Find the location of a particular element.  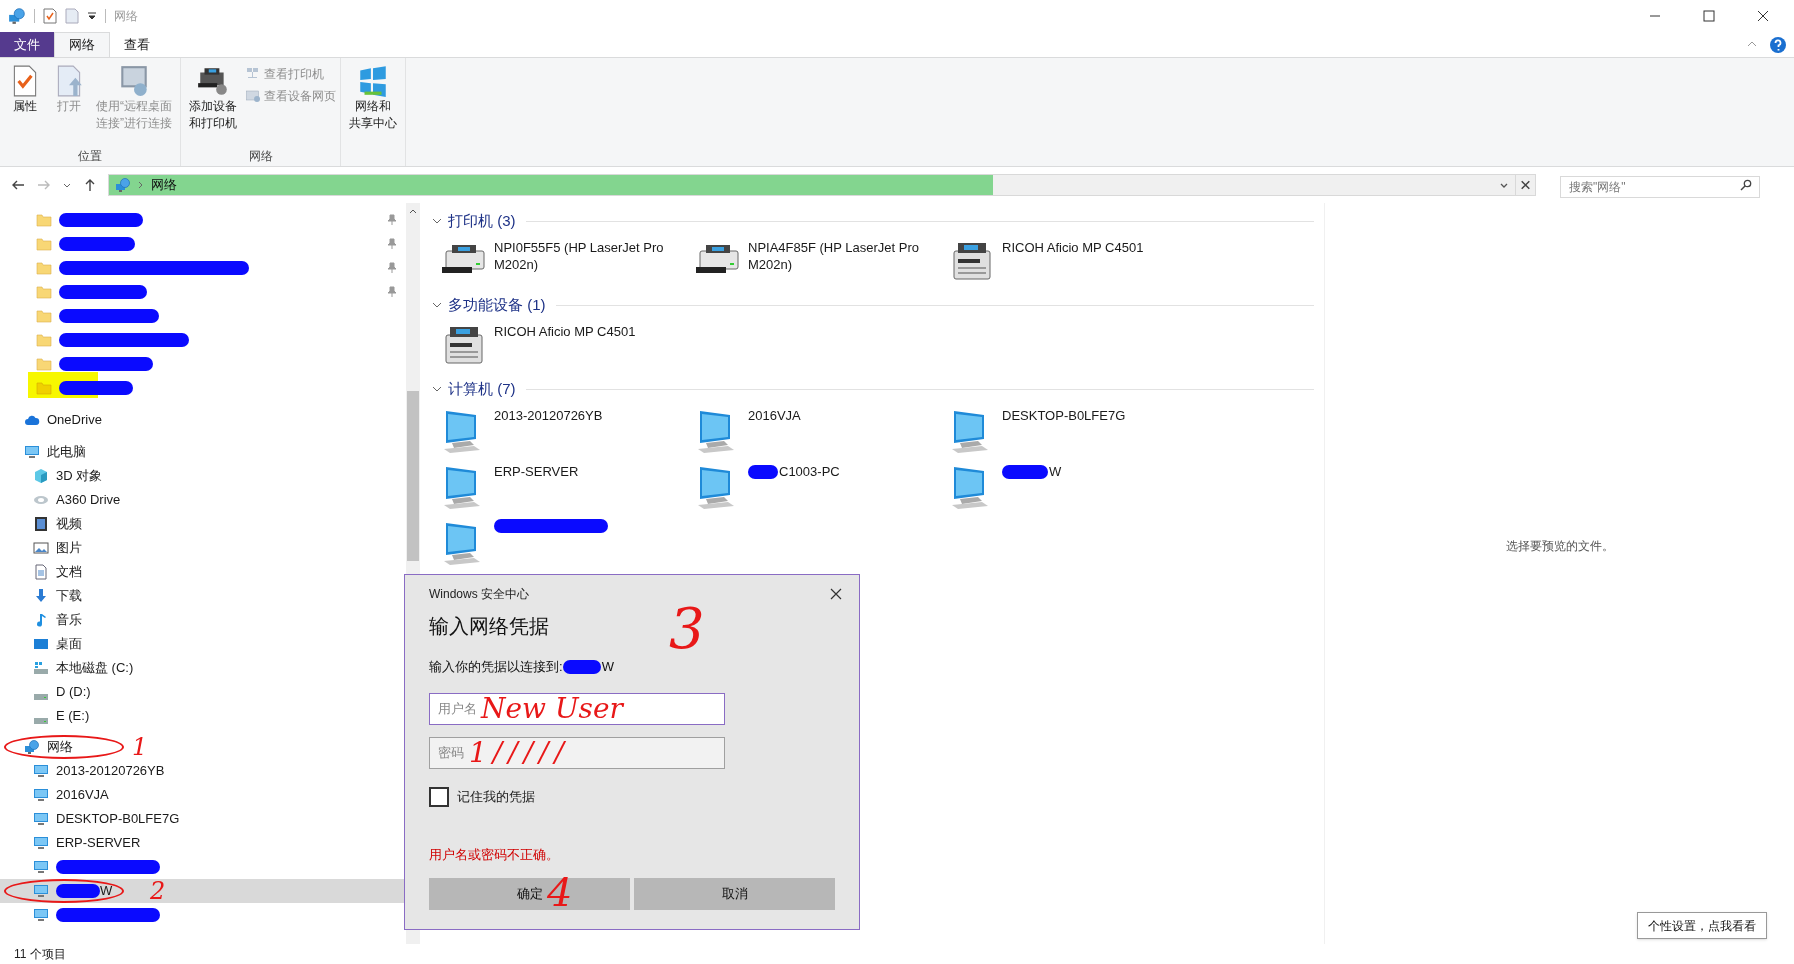

device-name: ERP-SERVER is located at coordinates (536, 471).